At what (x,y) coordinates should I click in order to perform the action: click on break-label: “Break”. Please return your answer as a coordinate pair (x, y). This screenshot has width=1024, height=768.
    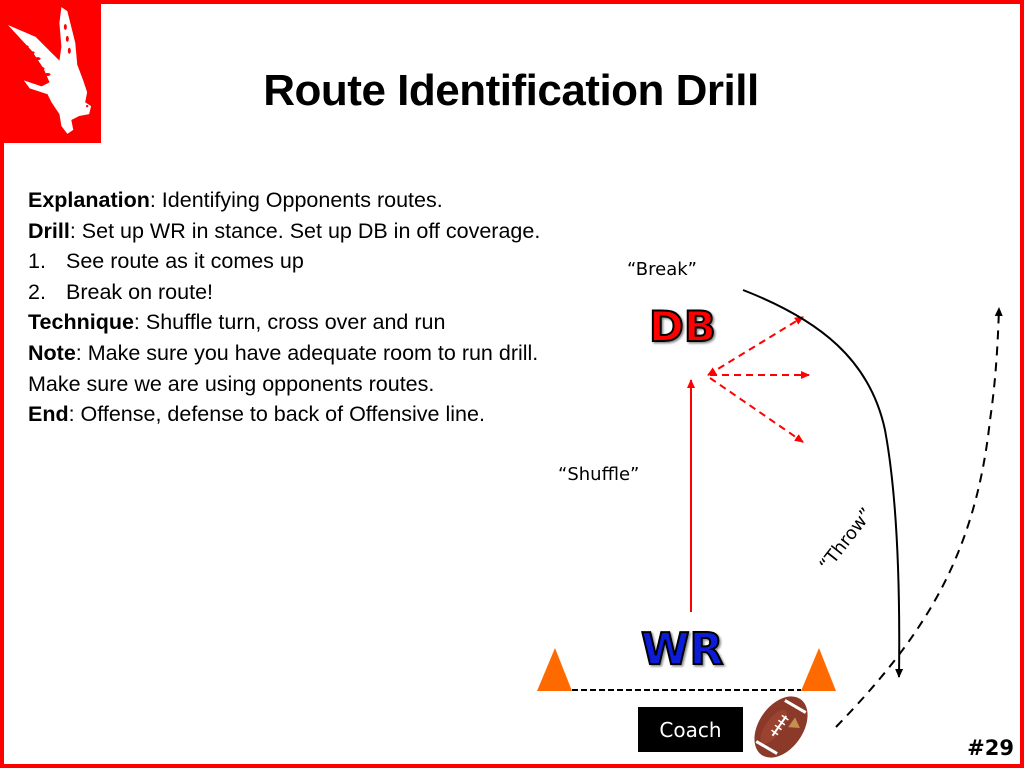
    Looking at the image, I should click on (662, 269).